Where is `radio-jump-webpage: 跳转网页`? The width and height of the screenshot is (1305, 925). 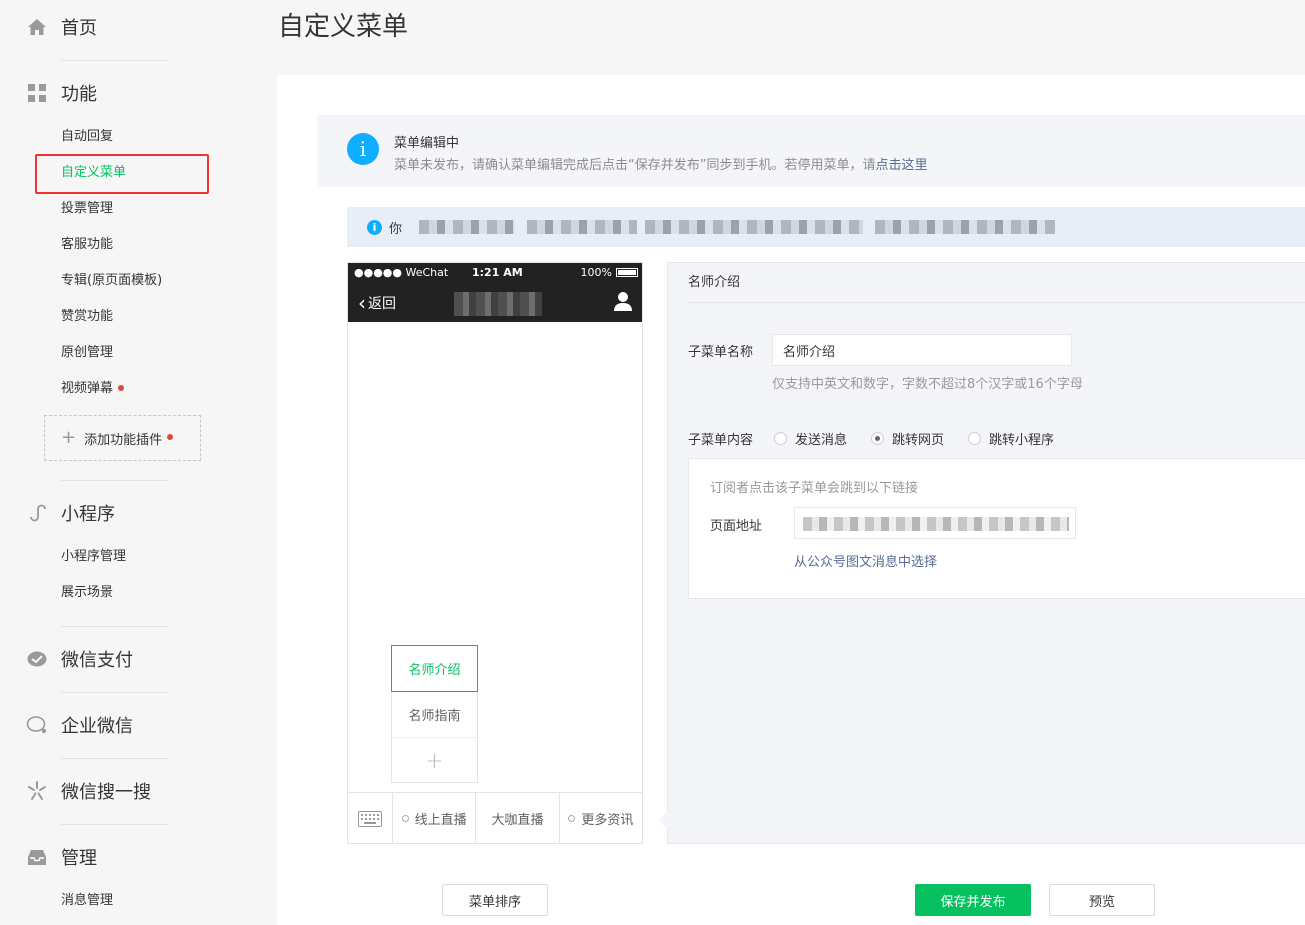 radio-jump-webpage: 跳转网页 is located at coordinates (907, 438).